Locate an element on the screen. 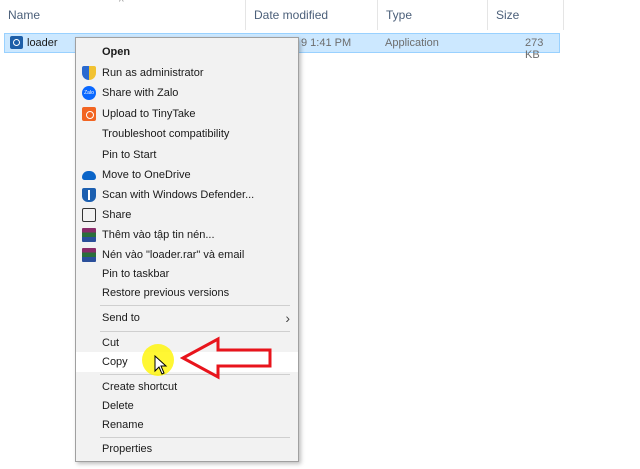  menu-run-as-admin: Run as administrator is located at coordinates (187, 73).